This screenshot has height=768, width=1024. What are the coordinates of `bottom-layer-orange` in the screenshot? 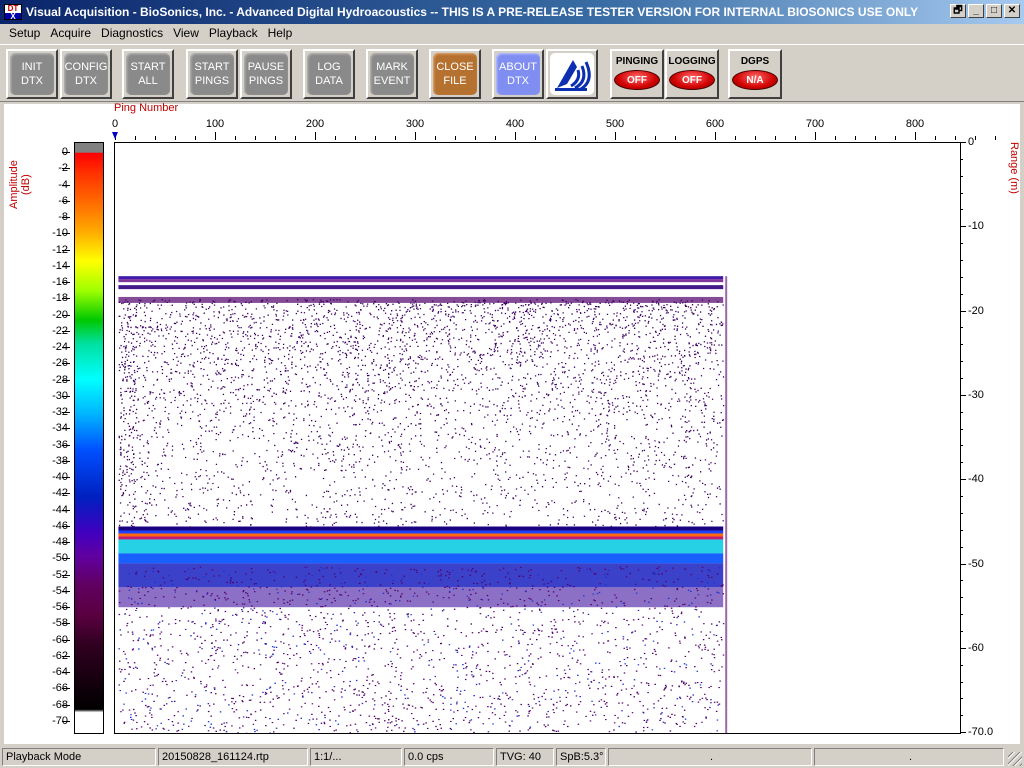 It's located at (421, 535).